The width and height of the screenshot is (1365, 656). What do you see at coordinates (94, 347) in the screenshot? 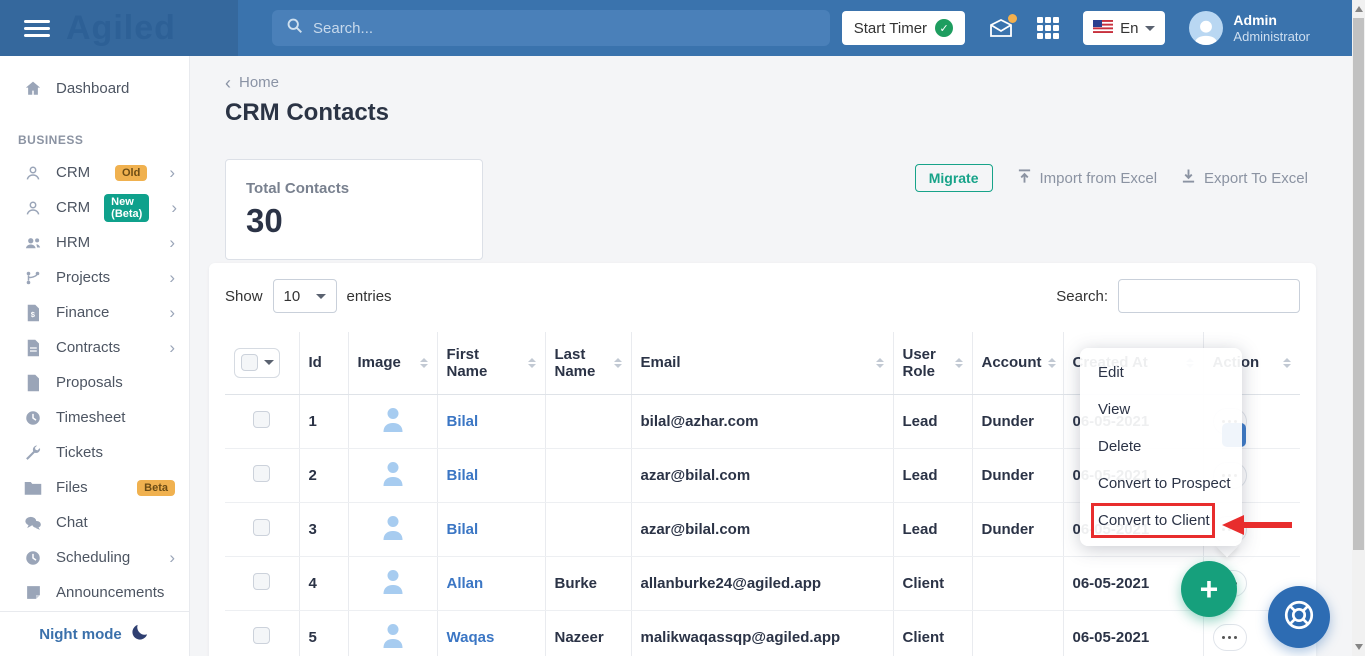
I see `sidebar-item-contracts: Contracts ›` at bounding box center [94, 347].